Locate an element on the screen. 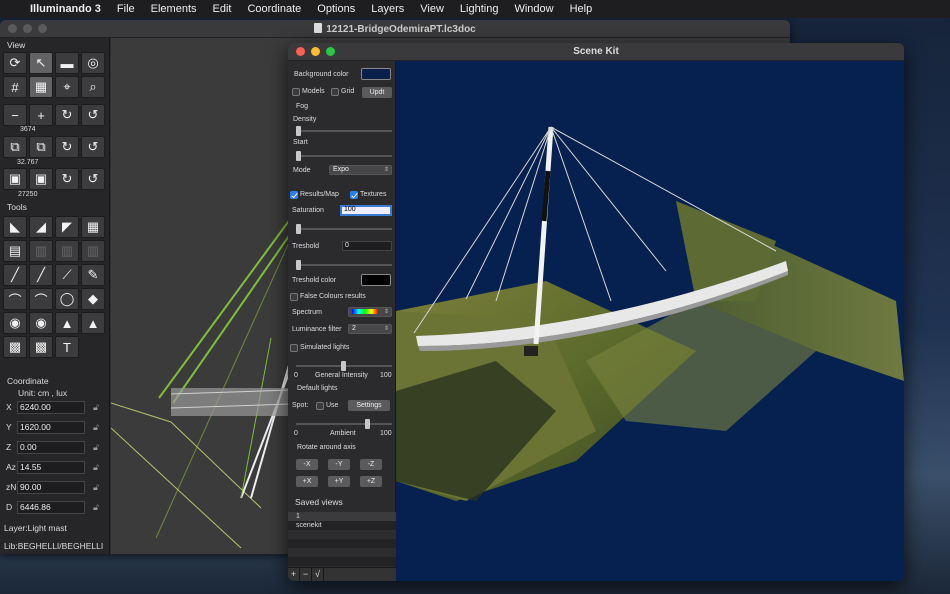  simulated-lights-checkbox is located at coordinates (294, 348).